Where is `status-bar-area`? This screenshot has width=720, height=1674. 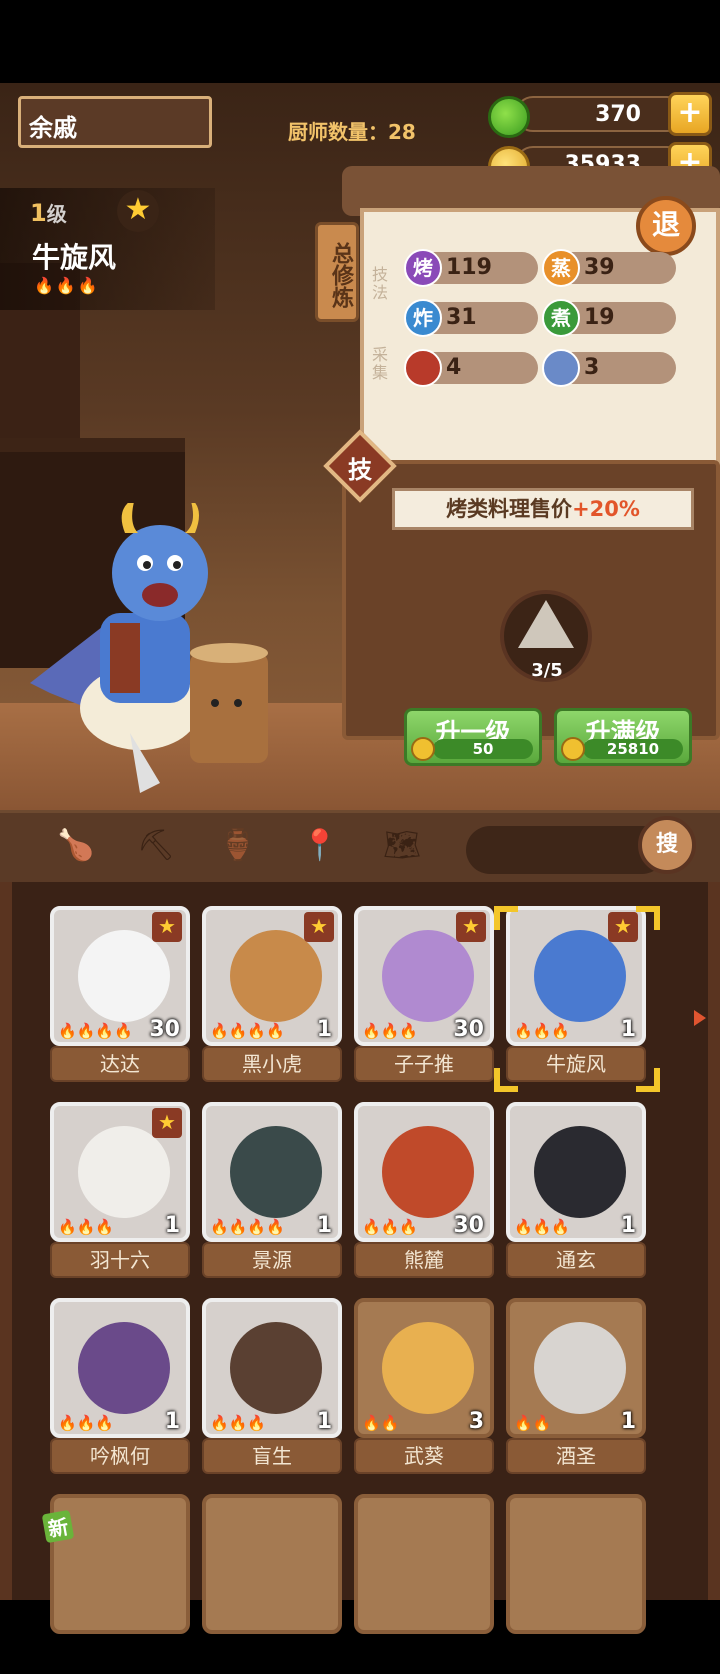 status-bar-area is located at coordinates (360, 41).